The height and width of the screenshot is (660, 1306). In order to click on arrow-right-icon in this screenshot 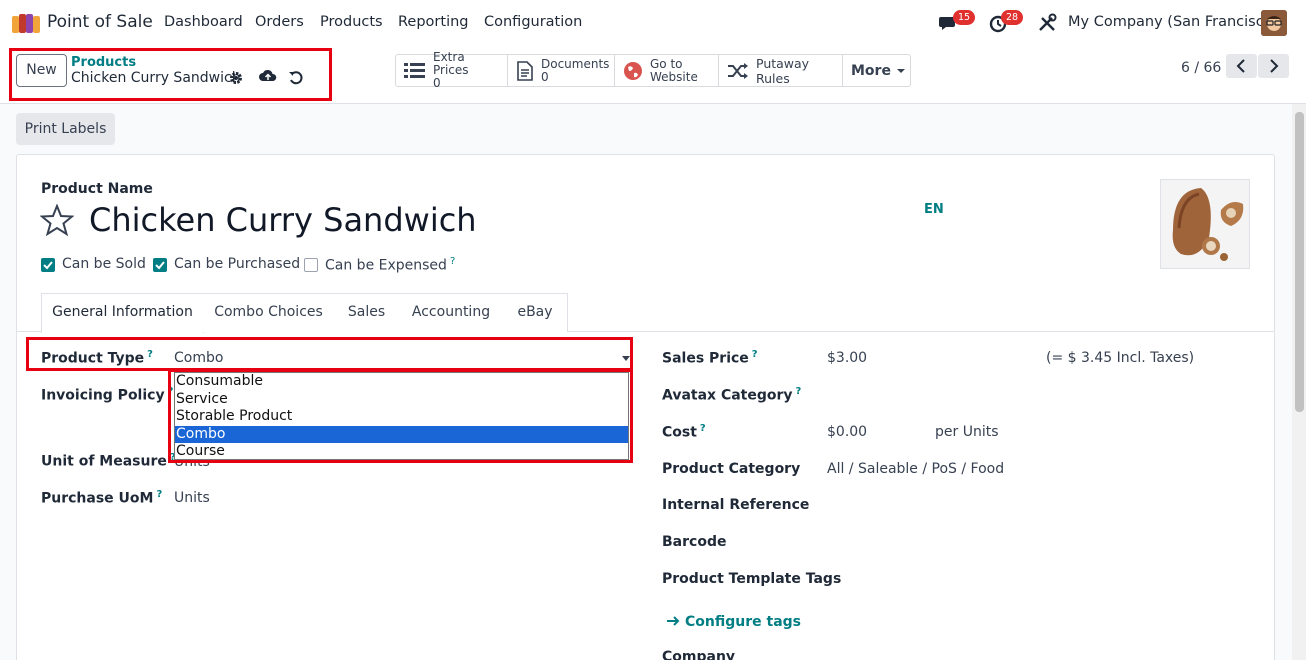, I will do `click(673, 621)`.